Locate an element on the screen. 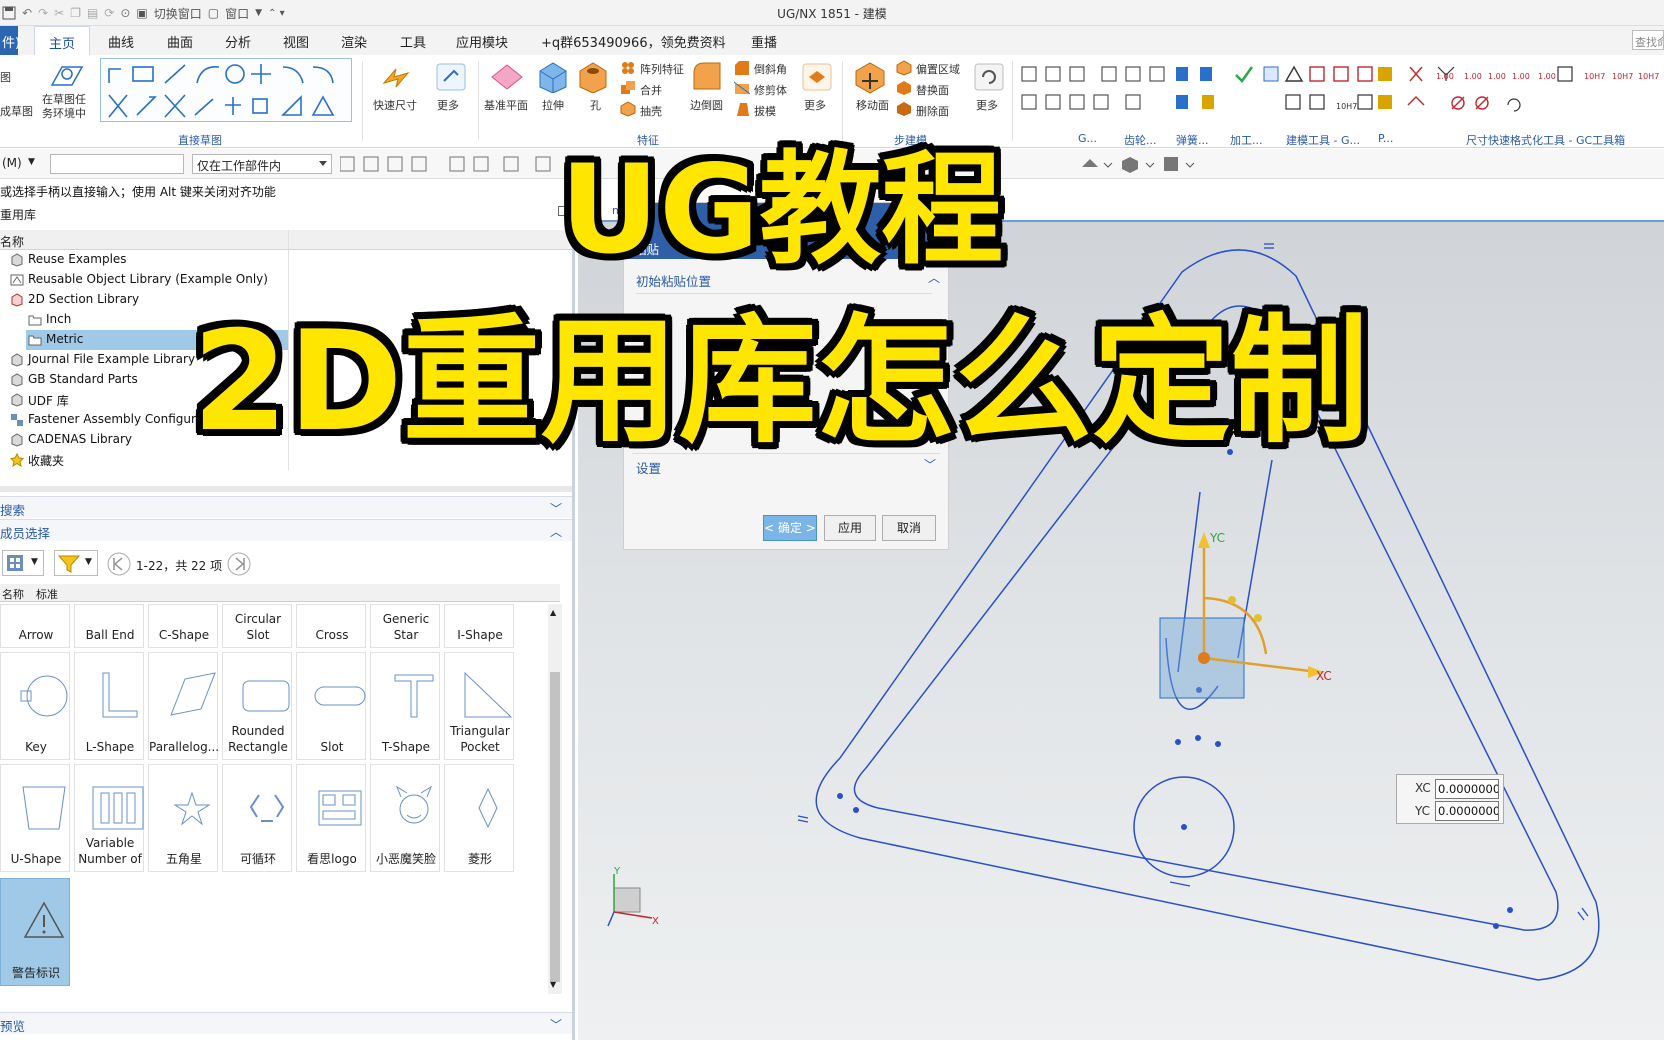  tab-render: 渲染 is located at coordinates (354, 41).